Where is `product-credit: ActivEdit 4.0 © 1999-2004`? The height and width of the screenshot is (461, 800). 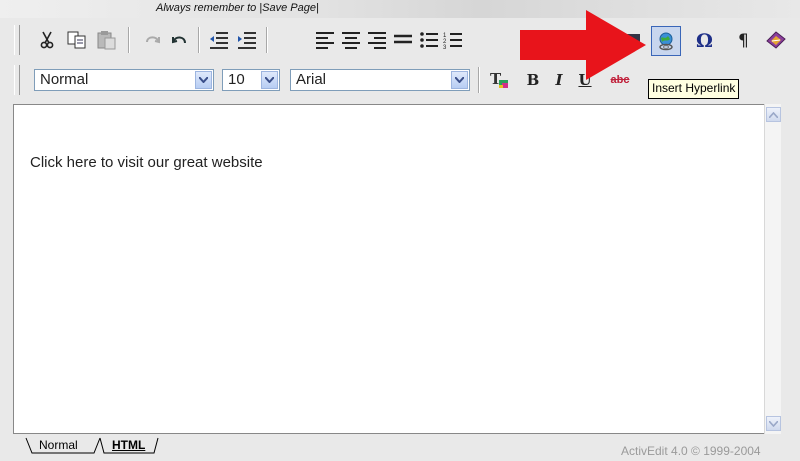 product-credit: ActivEdit 4.0 © 1999-2004 is located at coordinates (691, 451).